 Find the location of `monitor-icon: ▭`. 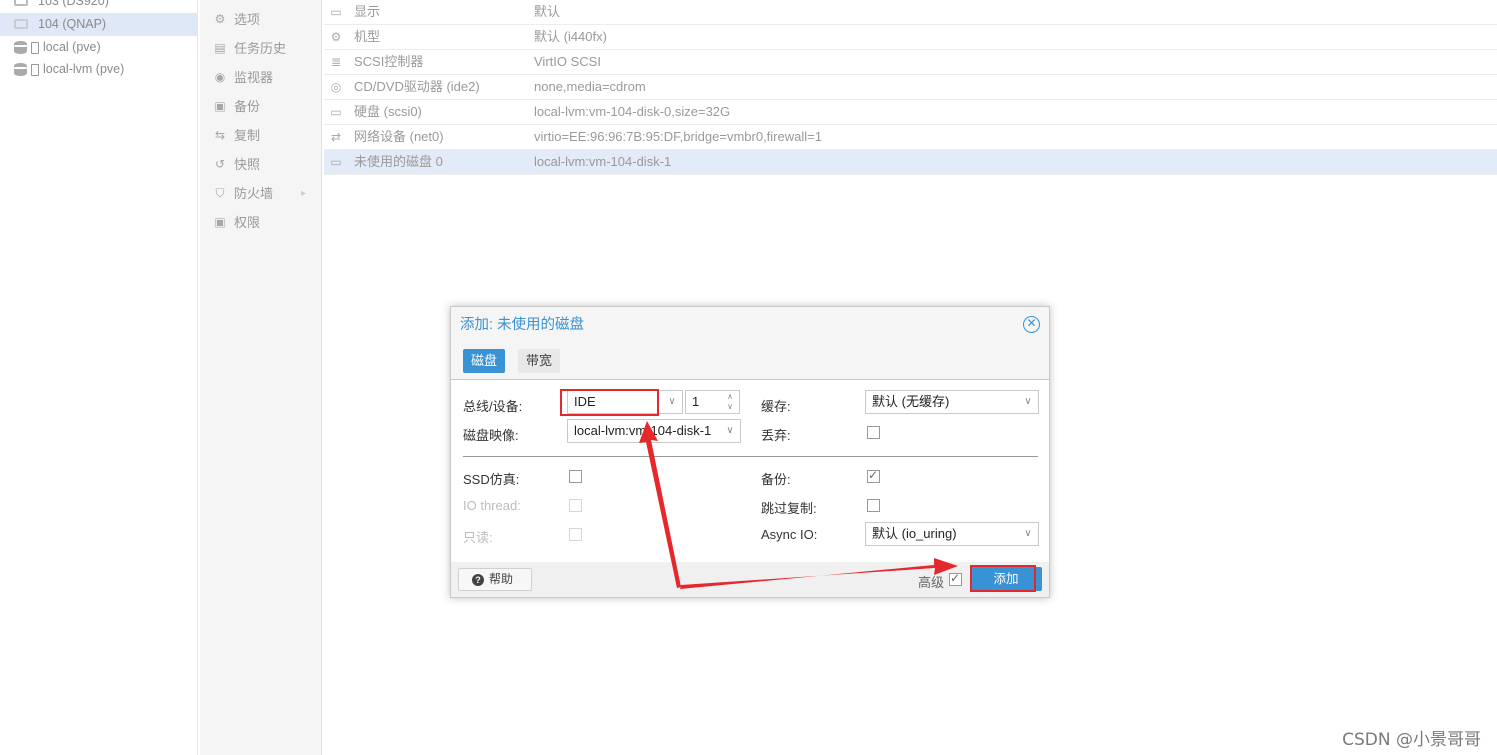

monitor-icon: ▭ is located at coordinates (336, 12).